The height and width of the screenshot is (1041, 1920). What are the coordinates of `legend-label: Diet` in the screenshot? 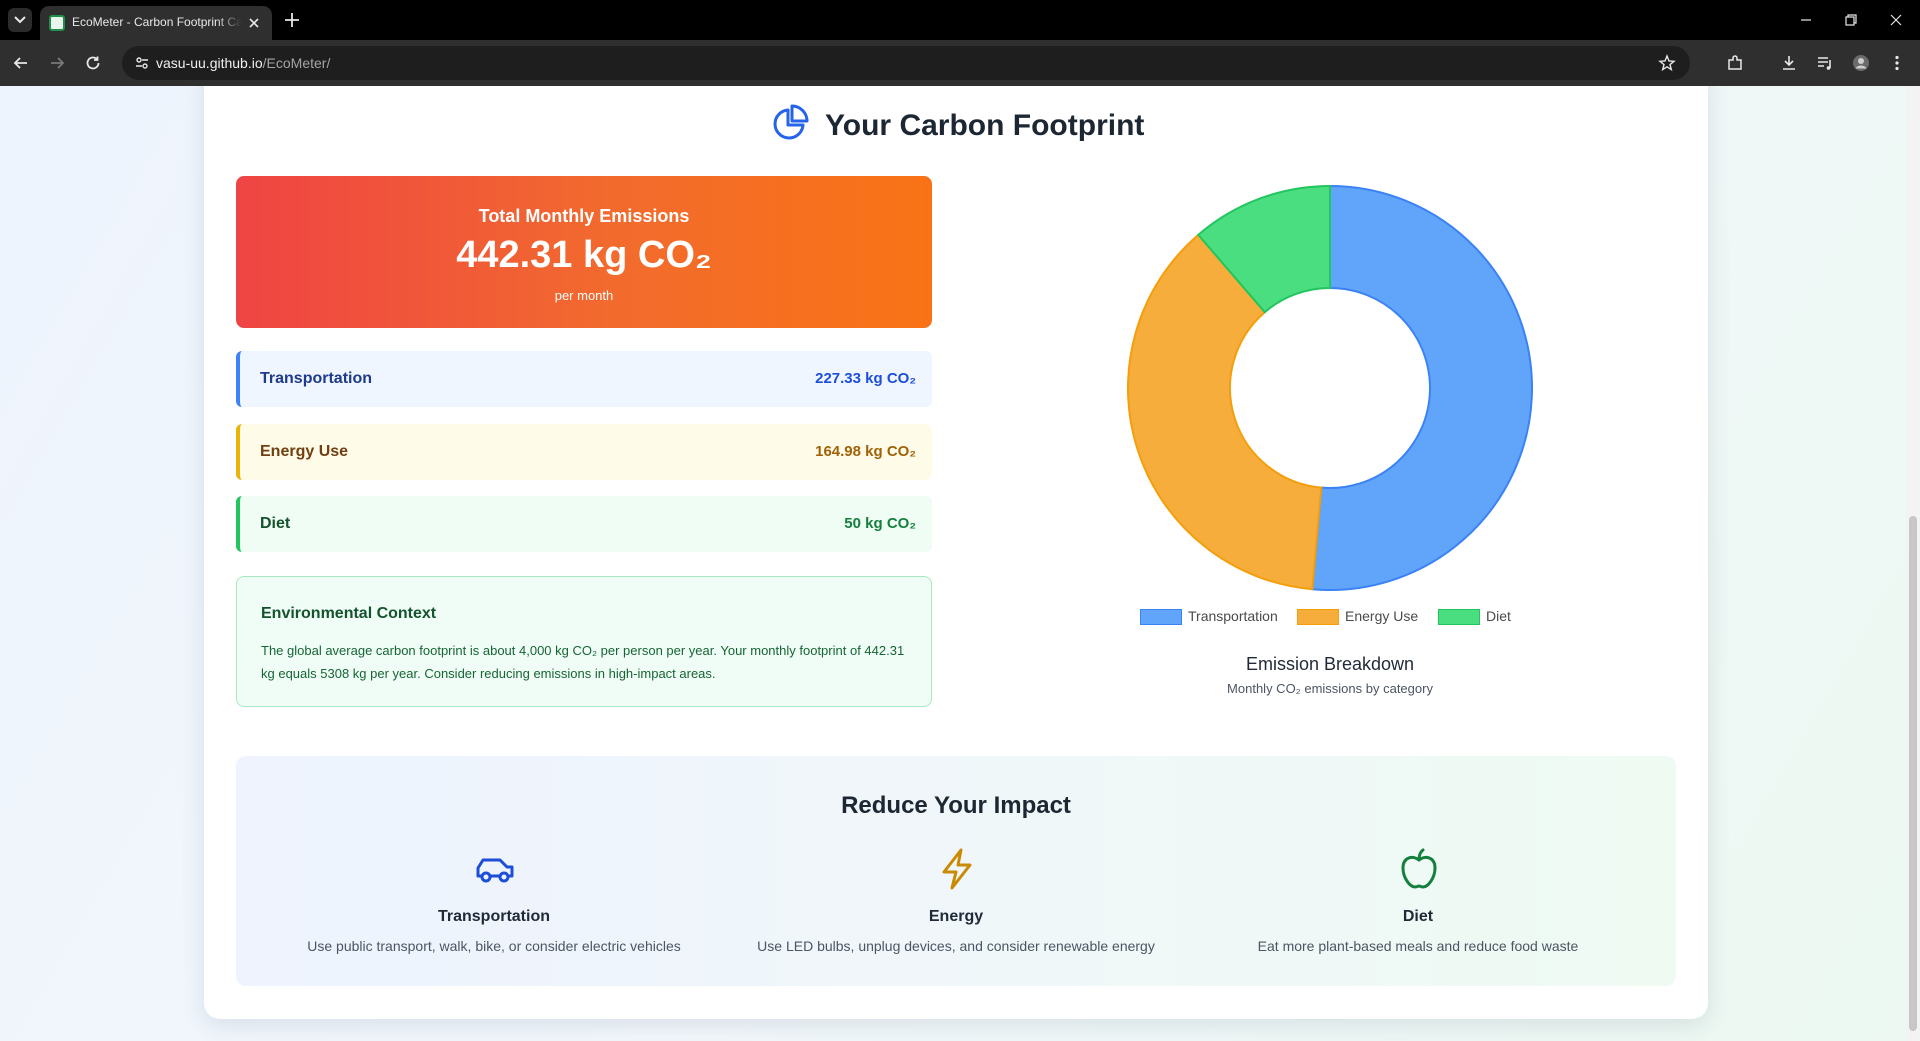 It's located at (1498, 616).